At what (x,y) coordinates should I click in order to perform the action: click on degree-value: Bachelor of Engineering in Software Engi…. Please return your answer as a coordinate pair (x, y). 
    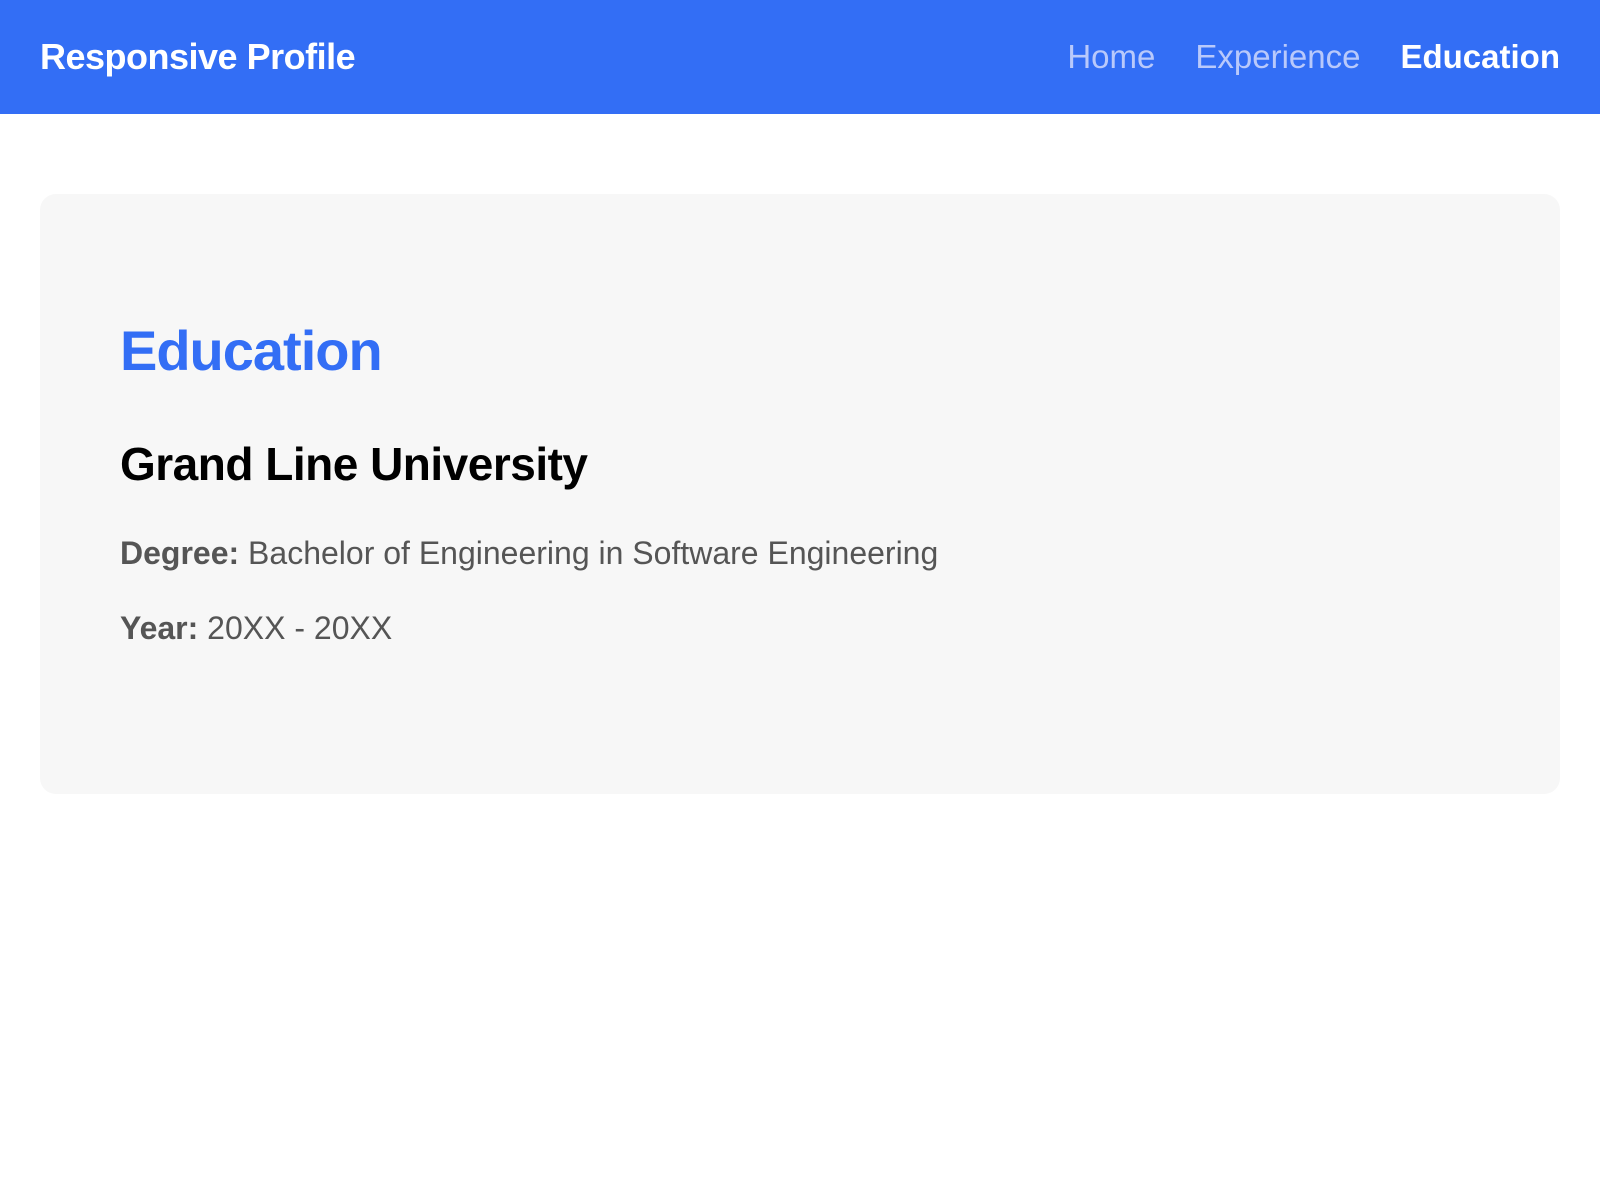
    Looking at the image, I should click on (593, 553).